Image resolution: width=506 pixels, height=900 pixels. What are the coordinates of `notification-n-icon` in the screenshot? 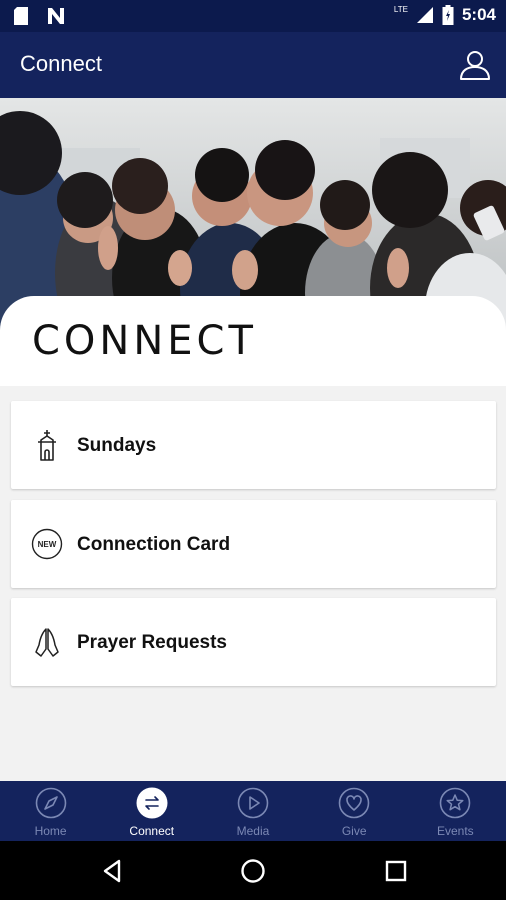 It's located at (56, 16).